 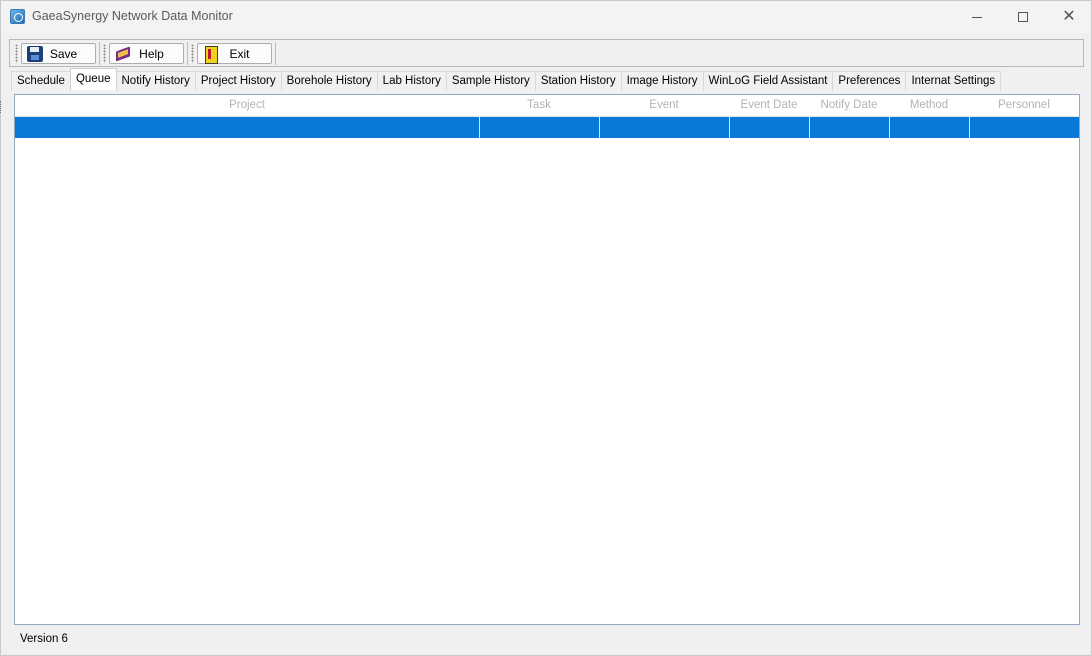 What do you see at coordinates (490, 81) in the screenshot?
I see `tab-sample-history: Sample History` at bounding box center [490, 81].